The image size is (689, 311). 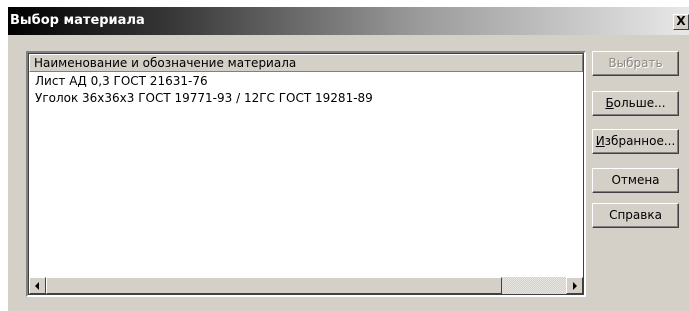 What do you see at coordinates (306, 63) in the screenshot?
I see `column-header-name: Наименование и обозначение материала` at bounding box center [306, 63].